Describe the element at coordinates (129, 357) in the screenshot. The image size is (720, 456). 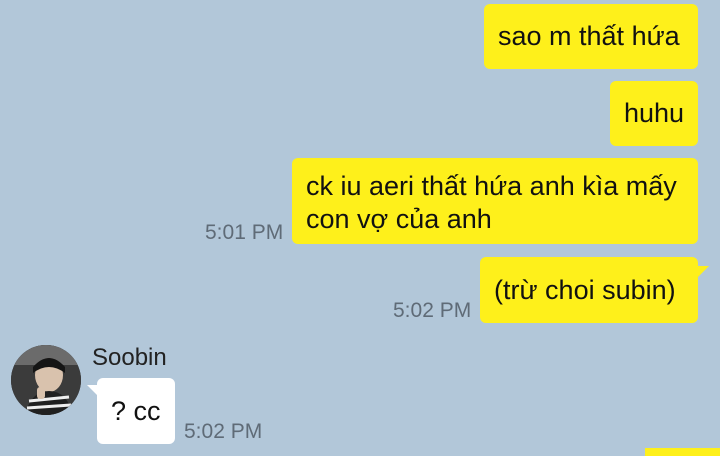
I see `sender-name: Soobin` at that location.